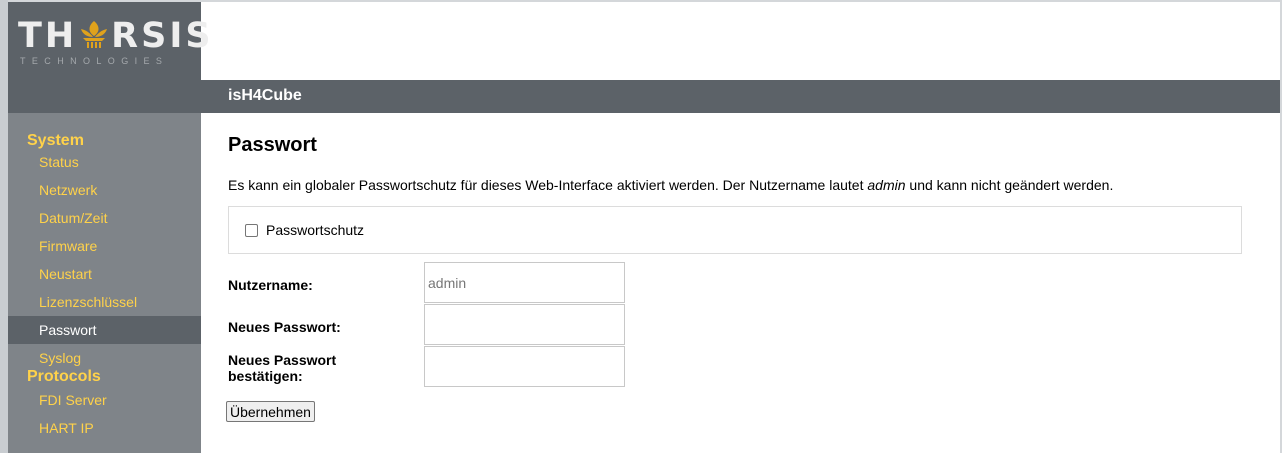 This screenshot has height=453, width=1282. What do you see at coordinates (282, 360) in the screenshot?
I see `confirm-label-line1: Neues Passwort` at bounding box center [282, 360].